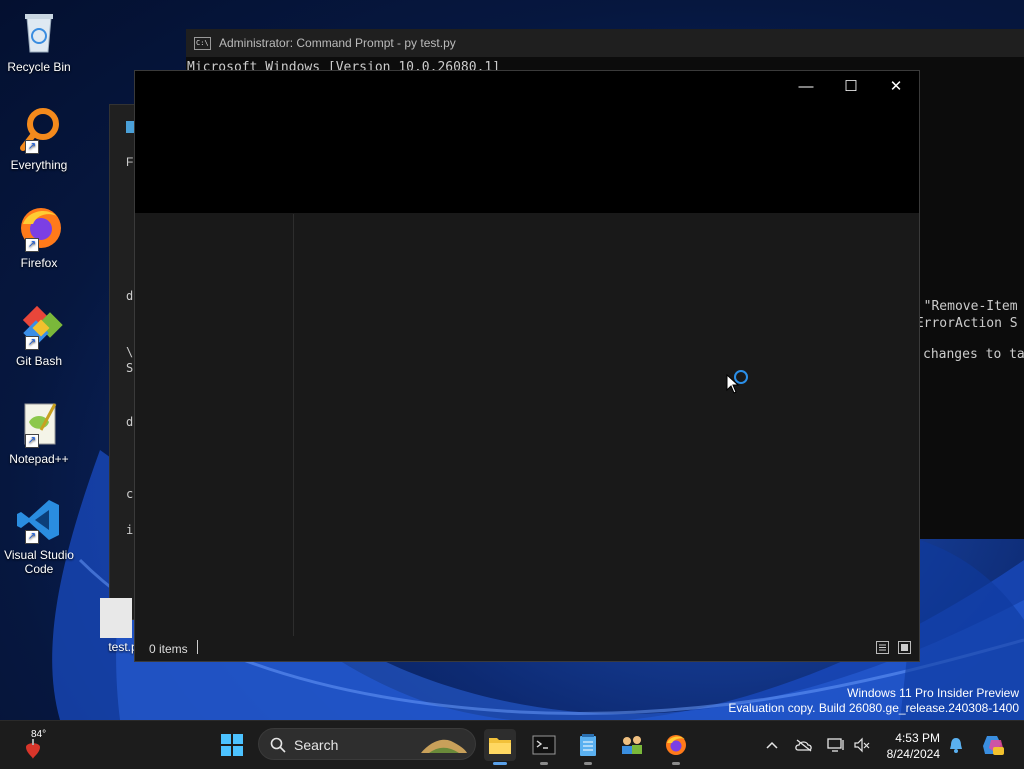 The width and height of the screenshot is (1024, 769). I want to click on desktop-icon-everything: ↗ Everything, so click(39, 139).